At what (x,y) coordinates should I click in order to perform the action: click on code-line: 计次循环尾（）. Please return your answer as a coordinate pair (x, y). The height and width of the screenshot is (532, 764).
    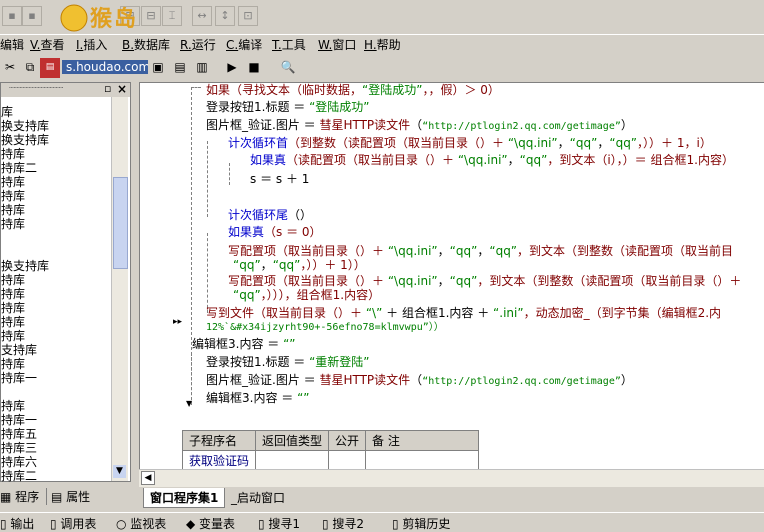
    Looking at the image, I should click on (270, 215).